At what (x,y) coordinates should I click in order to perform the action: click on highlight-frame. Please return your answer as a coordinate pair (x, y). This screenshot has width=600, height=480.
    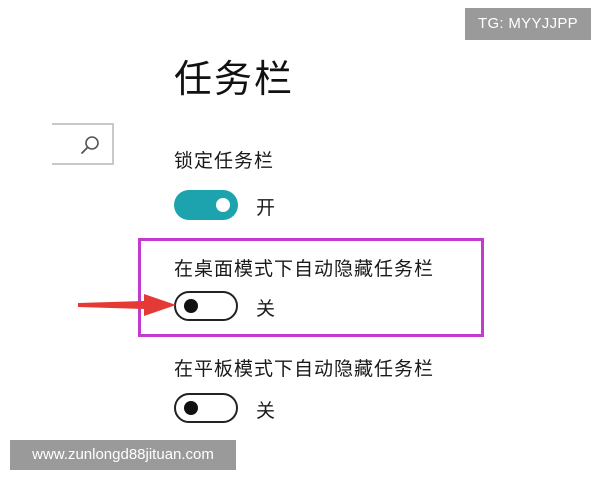
    Looking at the image, I should click on (311, 287).